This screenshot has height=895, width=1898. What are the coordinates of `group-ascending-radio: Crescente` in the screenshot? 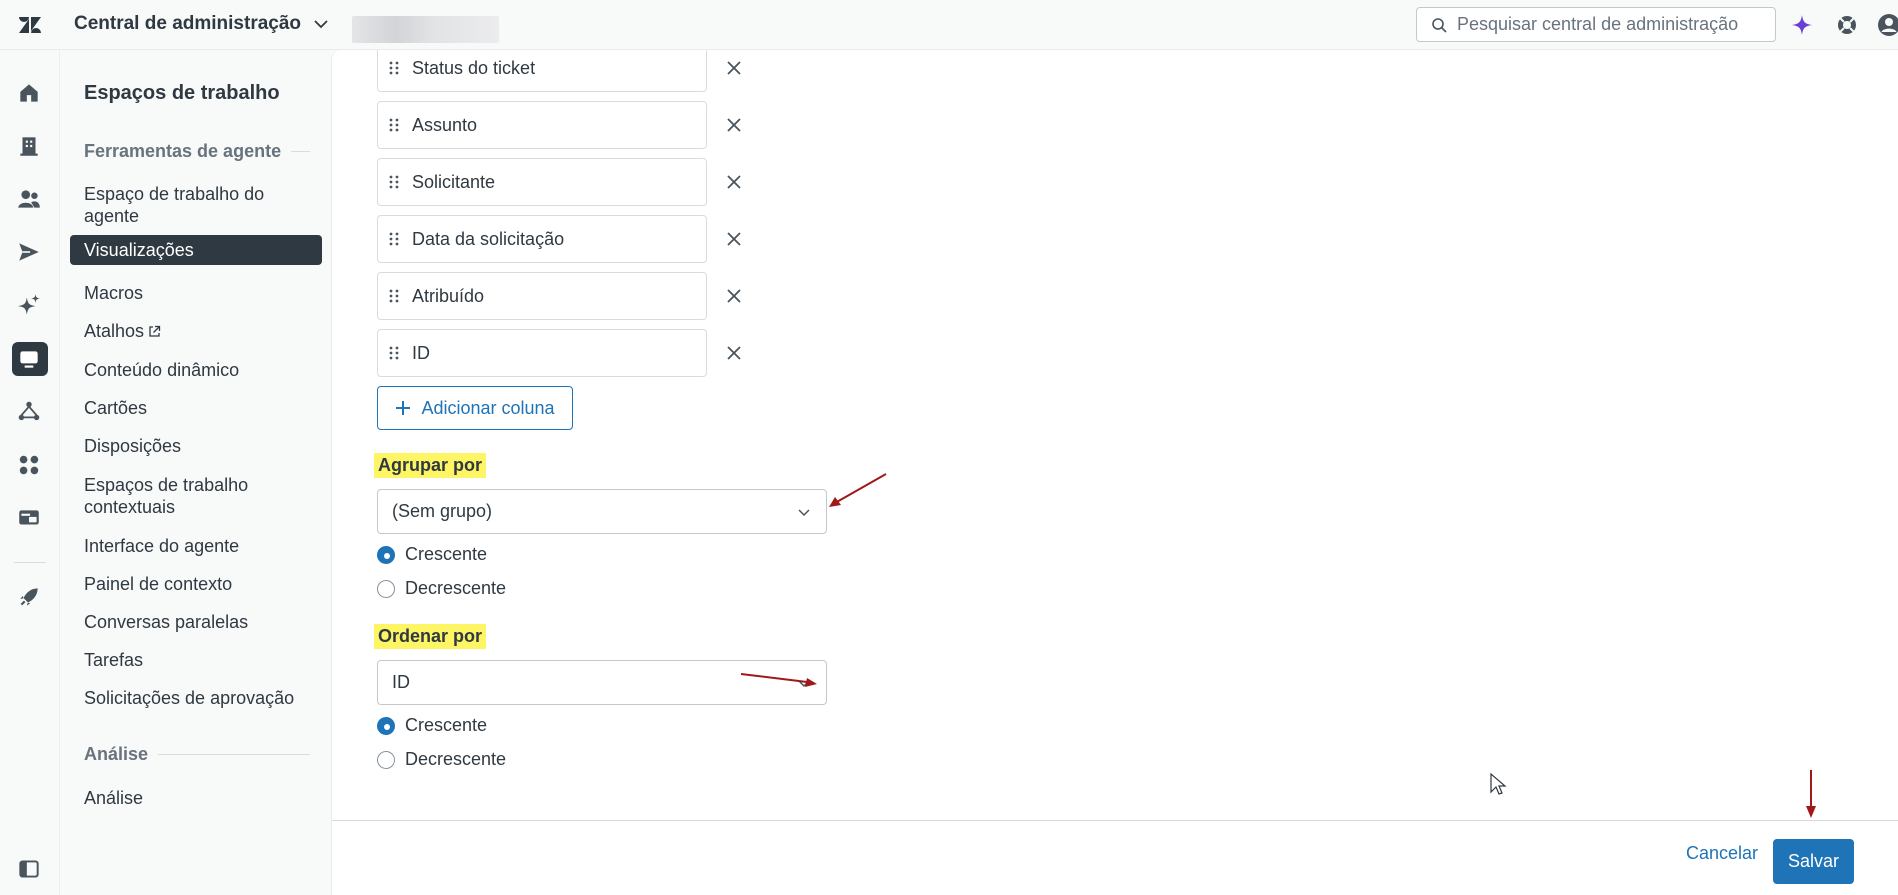 It's located at (432, 554).